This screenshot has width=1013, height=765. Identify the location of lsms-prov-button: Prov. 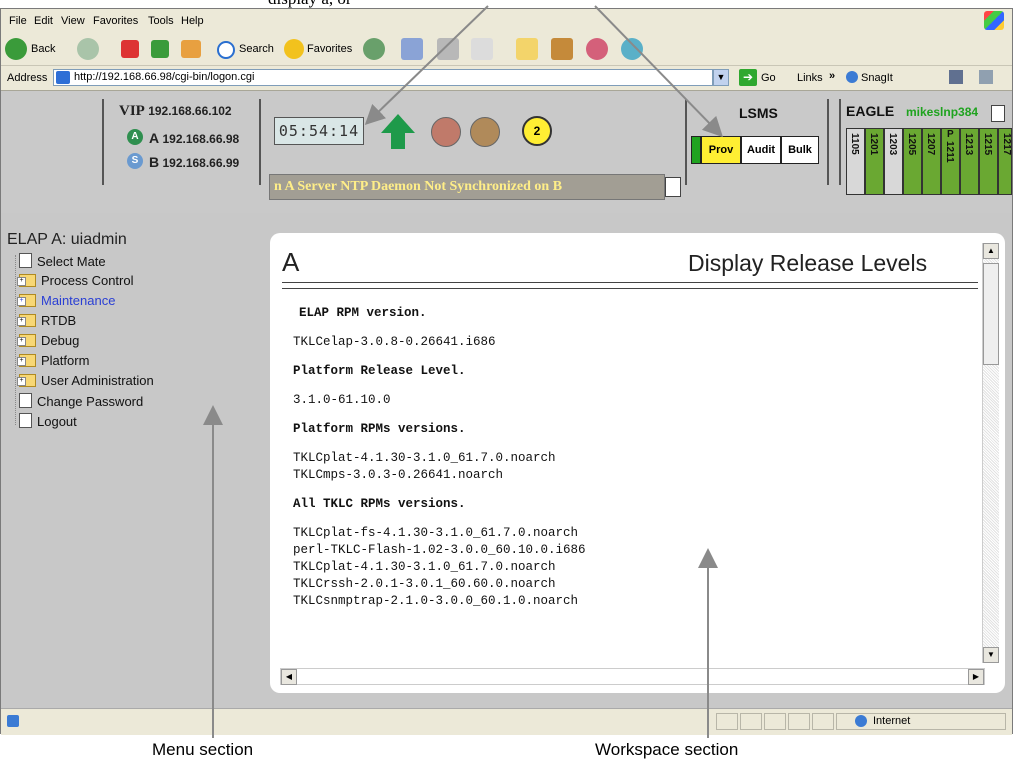
(721, 150).